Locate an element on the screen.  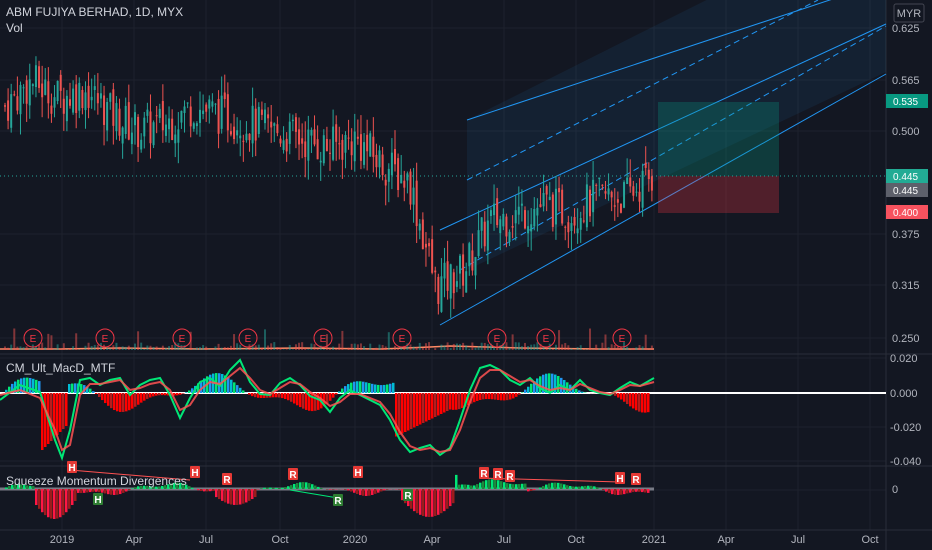
target-zone is located at coordinates (718, 139).